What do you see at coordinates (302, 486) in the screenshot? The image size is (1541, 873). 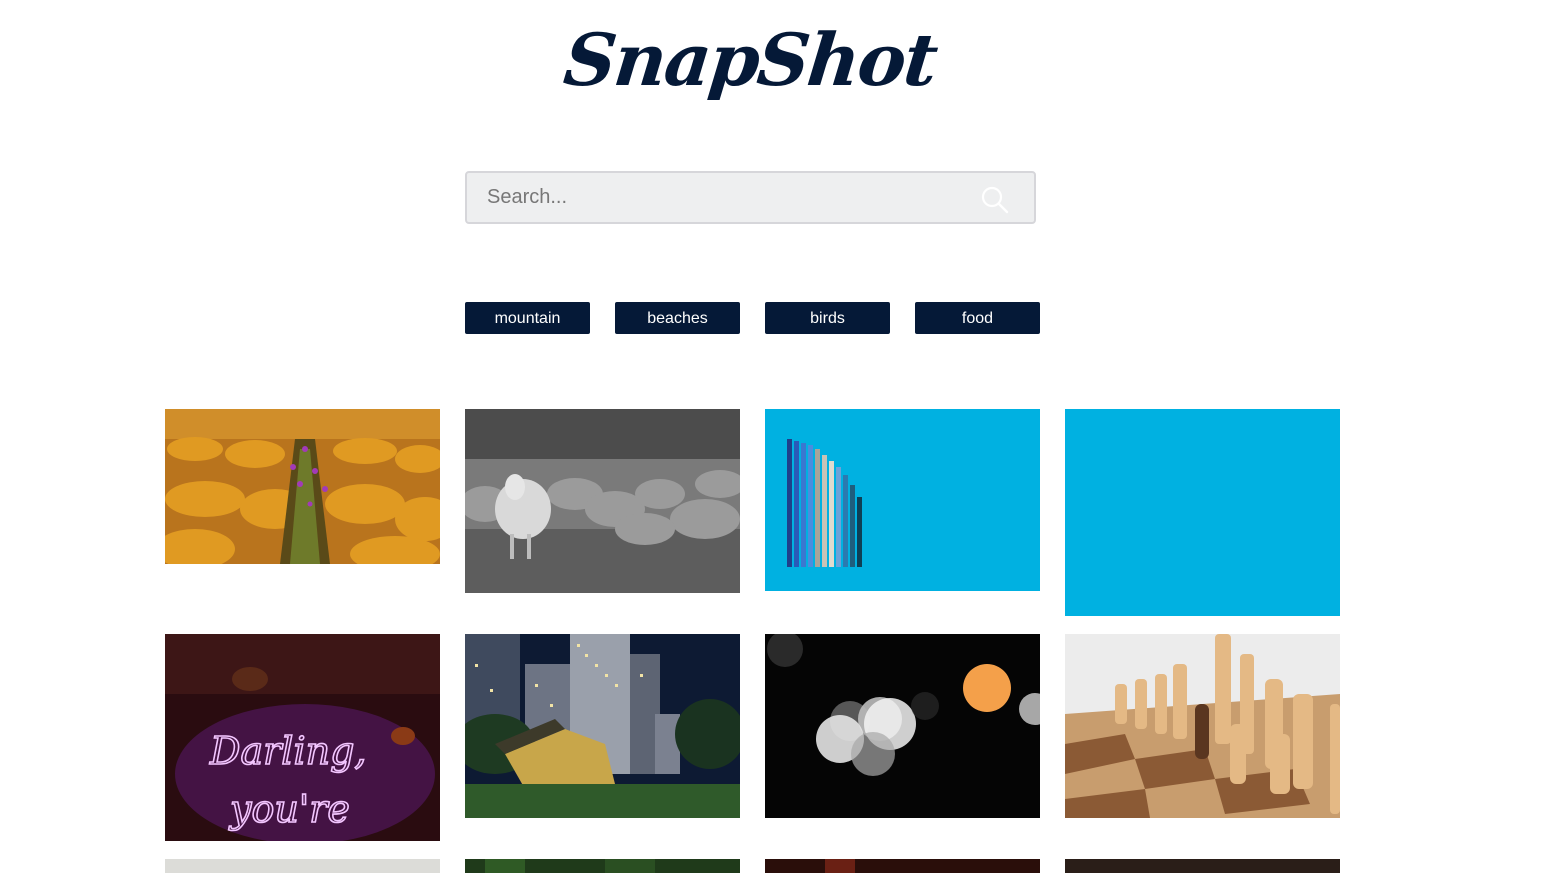 I see `photo-flower-field` at bounding box center [302, 486].